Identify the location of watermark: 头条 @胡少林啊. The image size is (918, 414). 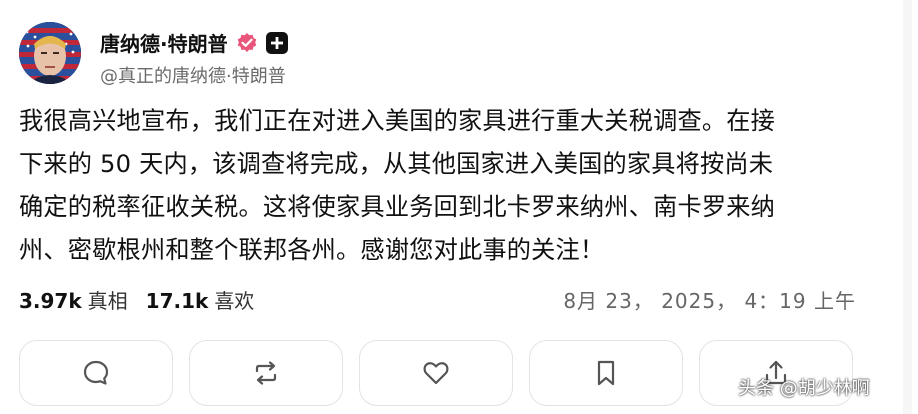
(804, 388).